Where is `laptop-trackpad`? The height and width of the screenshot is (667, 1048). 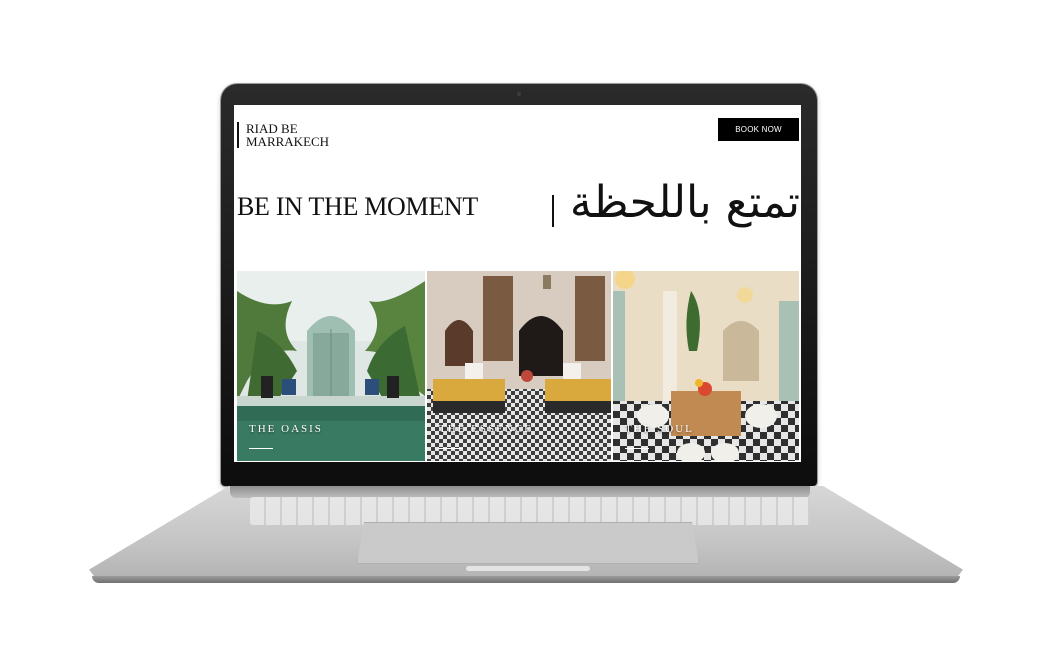 laptop-trackpad is located at coordinates (528, 543).